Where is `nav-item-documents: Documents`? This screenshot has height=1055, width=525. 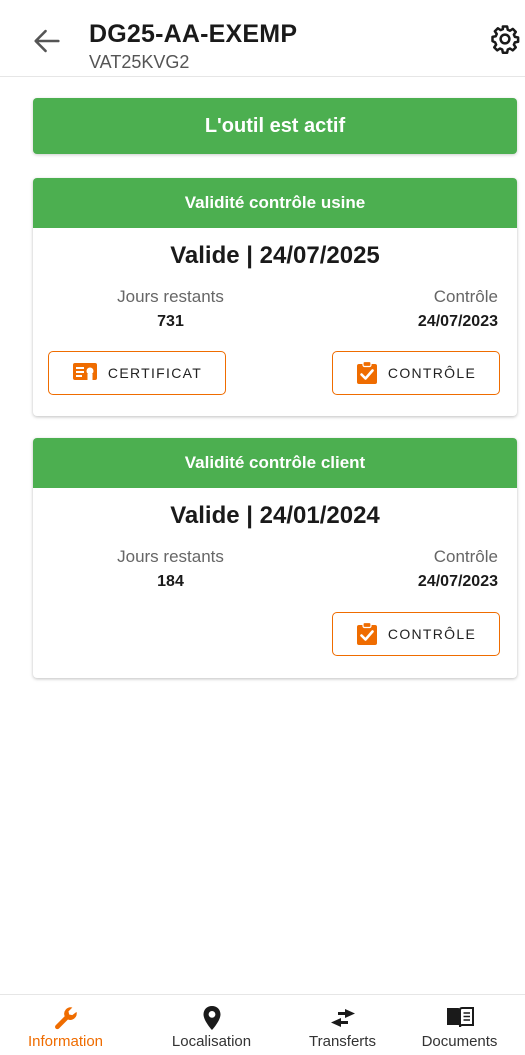
nav-item-documents: Documents is located at coordinates (459, 1025).